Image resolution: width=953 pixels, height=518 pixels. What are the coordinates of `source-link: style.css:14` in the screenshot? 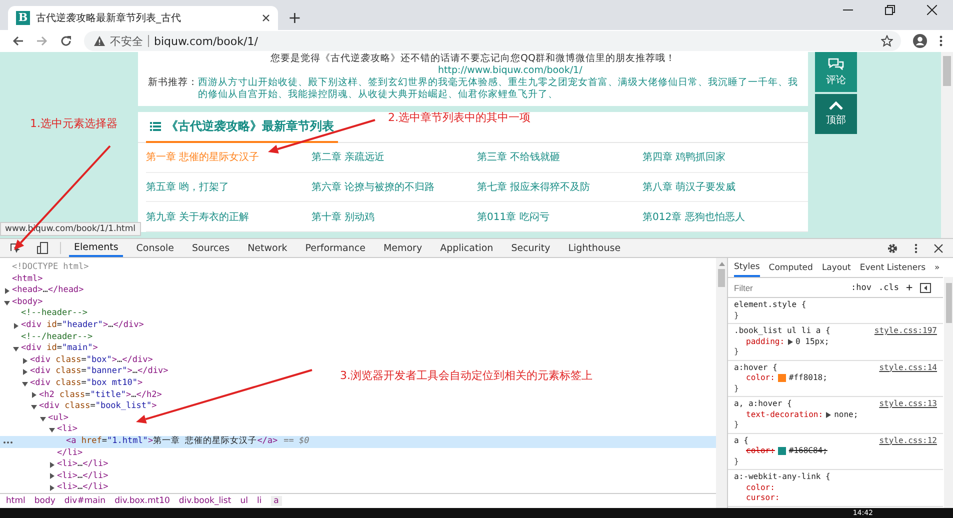 It's located at (908, 367).